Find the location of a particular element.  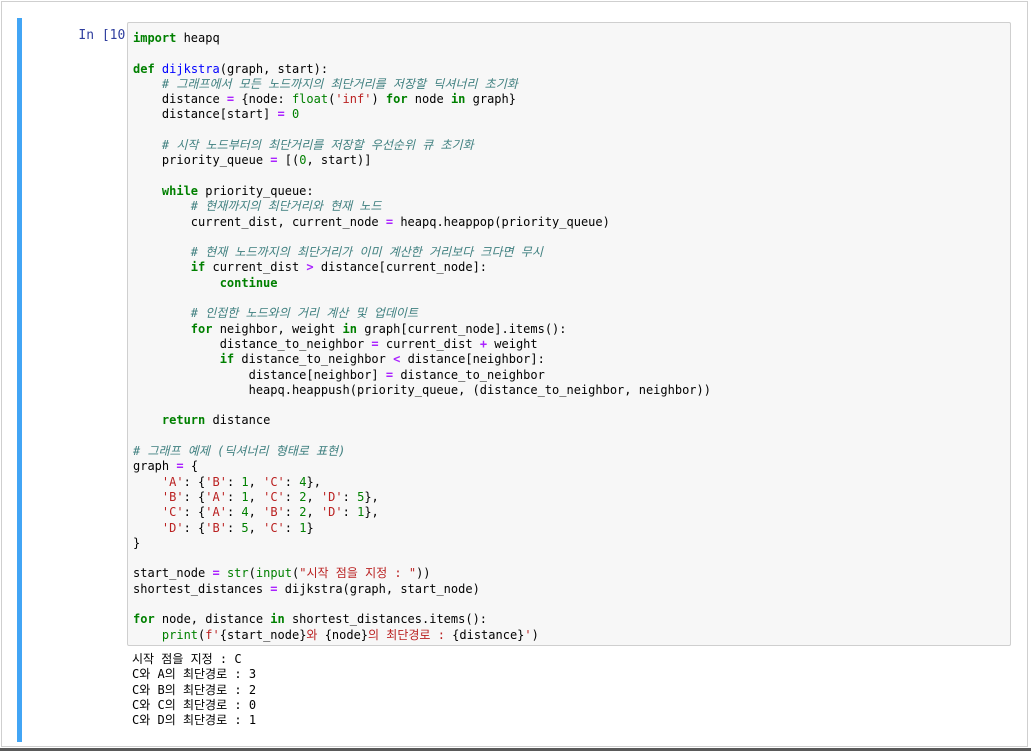

code-token: 5 is located at coordinates (245, 527).